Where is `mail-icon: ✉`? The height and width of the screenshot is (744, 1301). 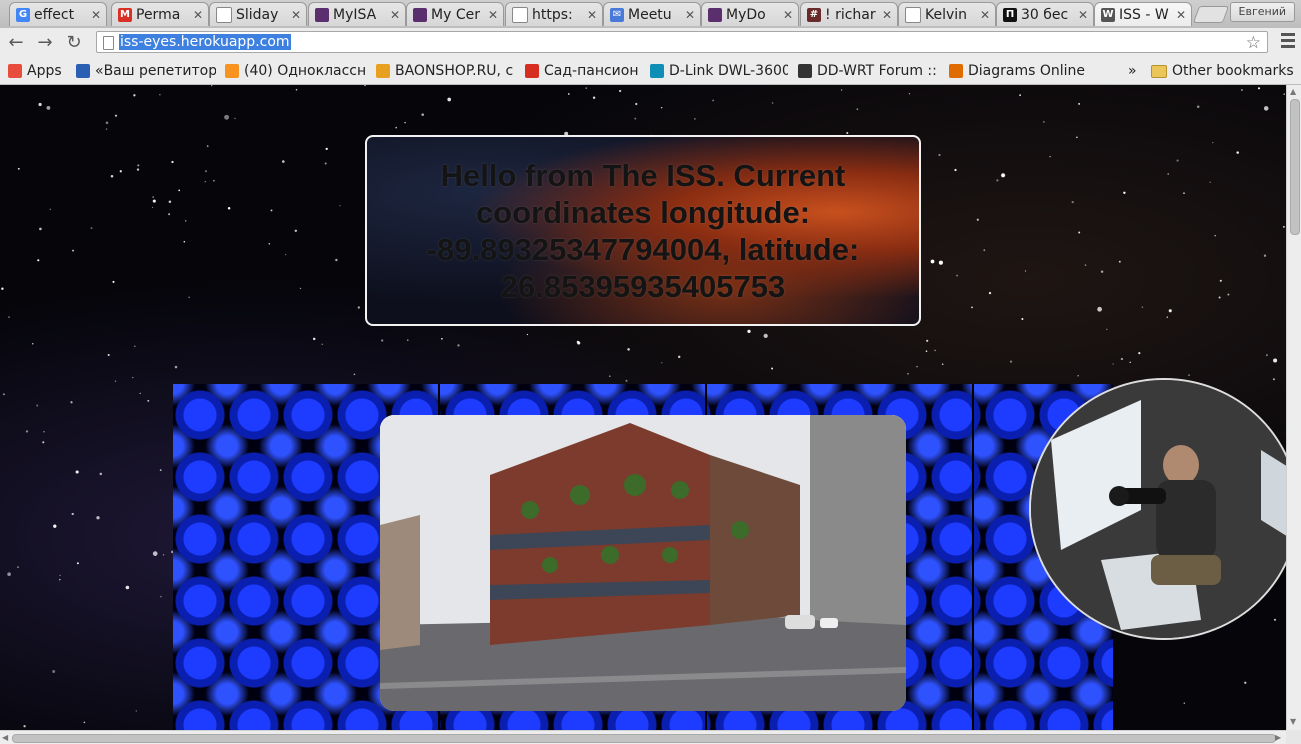 mail-icon: ✉ is located at coordinates (617, 14).